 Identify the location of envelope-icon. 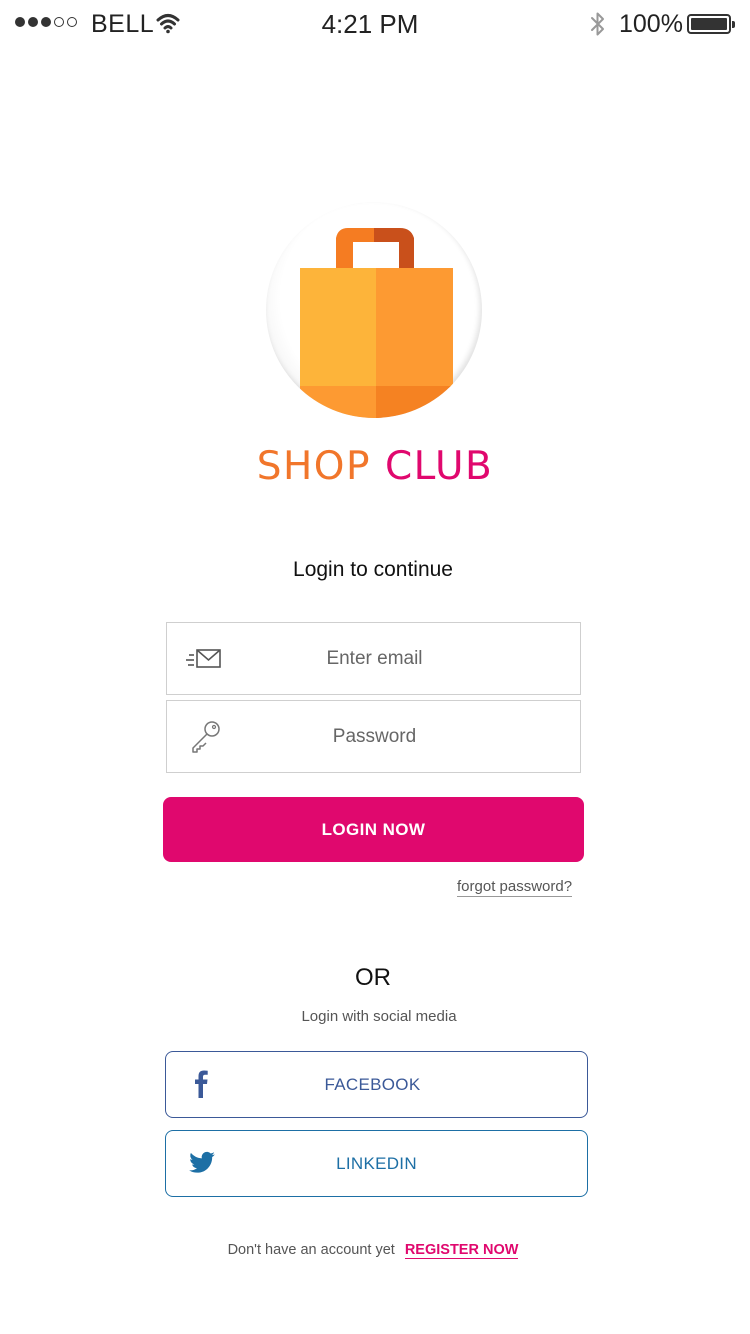
(204, 661).